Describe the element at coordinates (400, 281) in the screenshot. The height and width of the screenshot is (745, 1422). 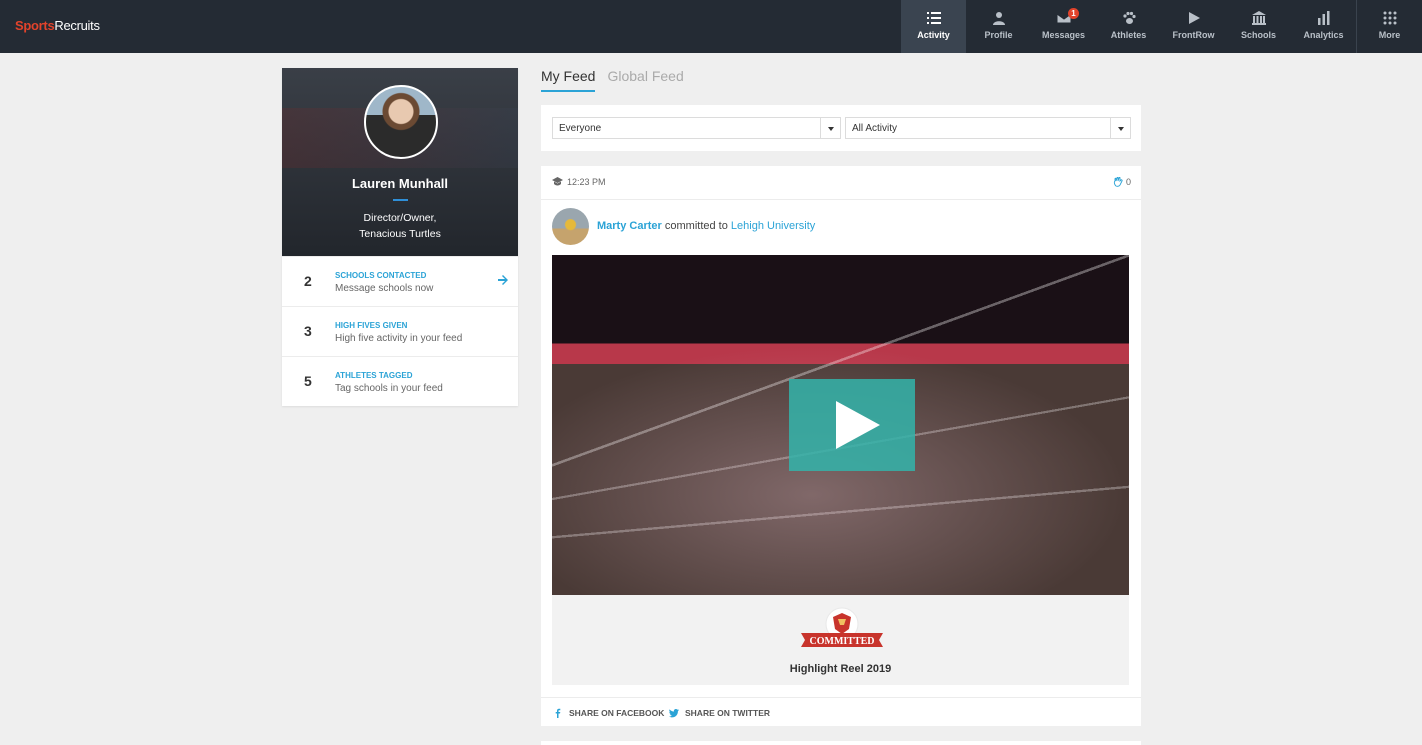
I see `stat-schools-contacted: 2 SCHOOLS CONTACTED Message schools now` at that location.